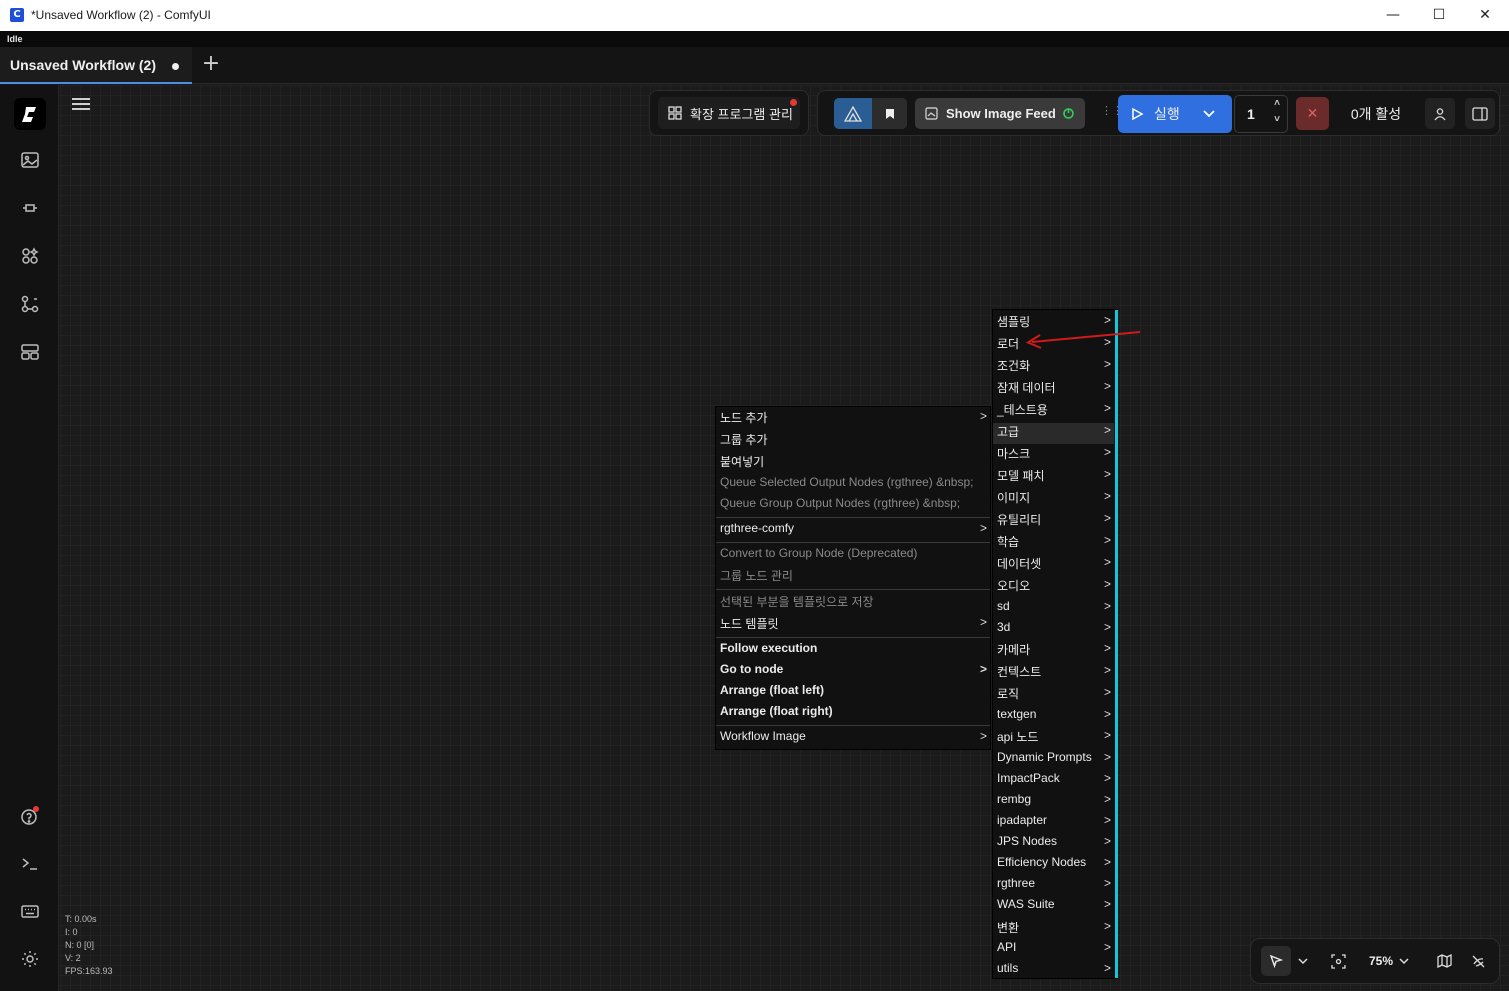 The height and width of the screenshot is (991, 1509). What do you see at coordinates (1440, 113) in the screenshot?
I see `user-button` at bounding box center [1440, 113].